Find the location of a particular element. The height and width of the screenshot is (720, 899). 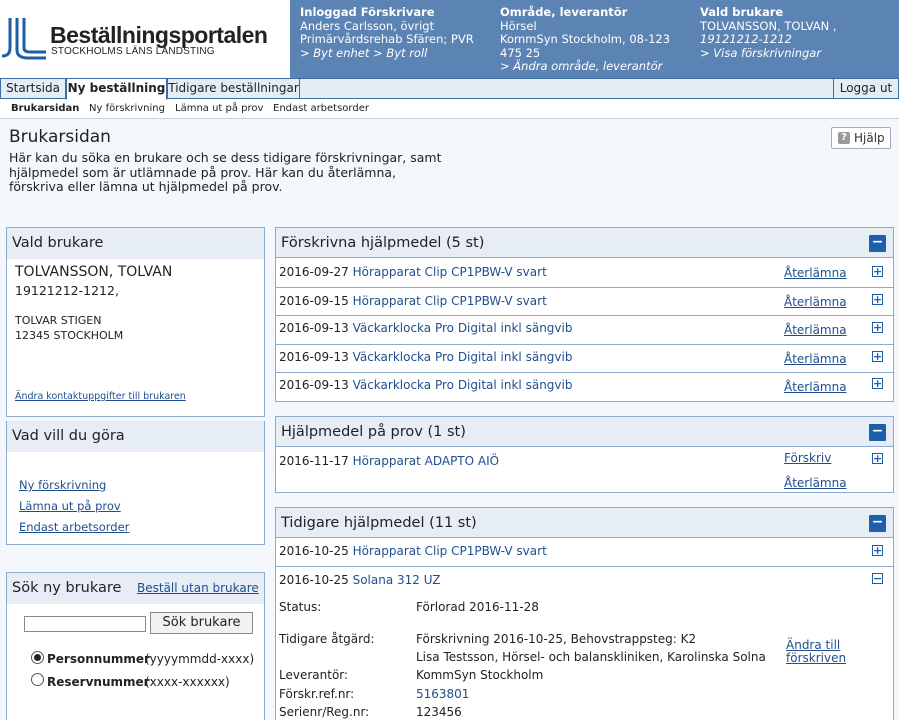

change-area-link: > Ändra område, leverantör is located at coordinates (585, 66).